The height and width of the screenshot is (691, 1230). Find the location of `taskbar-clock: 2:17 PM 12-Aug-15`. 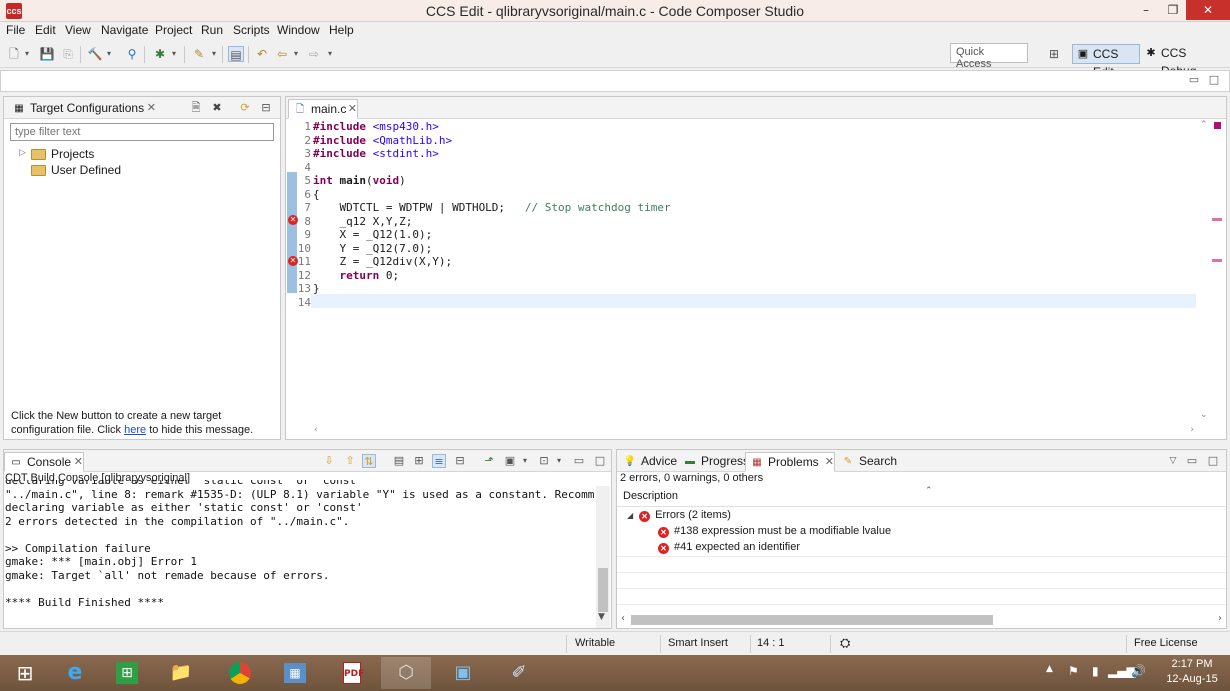

taskbar-clock: 2:17 PM 12-Aug-15 is located at coordinates (1192, 672).